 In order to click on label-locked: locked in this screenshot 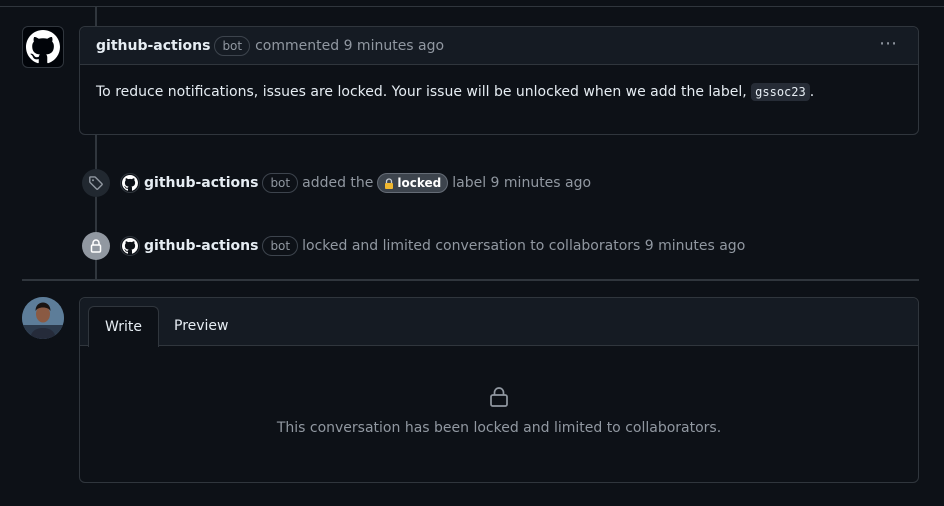, I will do `click(413, 183)`.